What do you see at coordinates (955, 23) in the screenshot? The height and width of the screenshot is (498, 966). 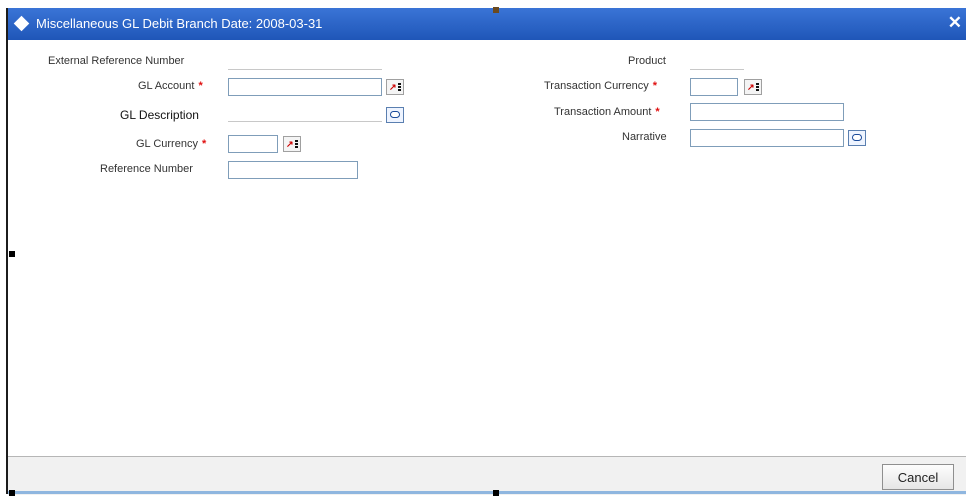 I see `close-icon: ✕` at bounding box center [955, 23].